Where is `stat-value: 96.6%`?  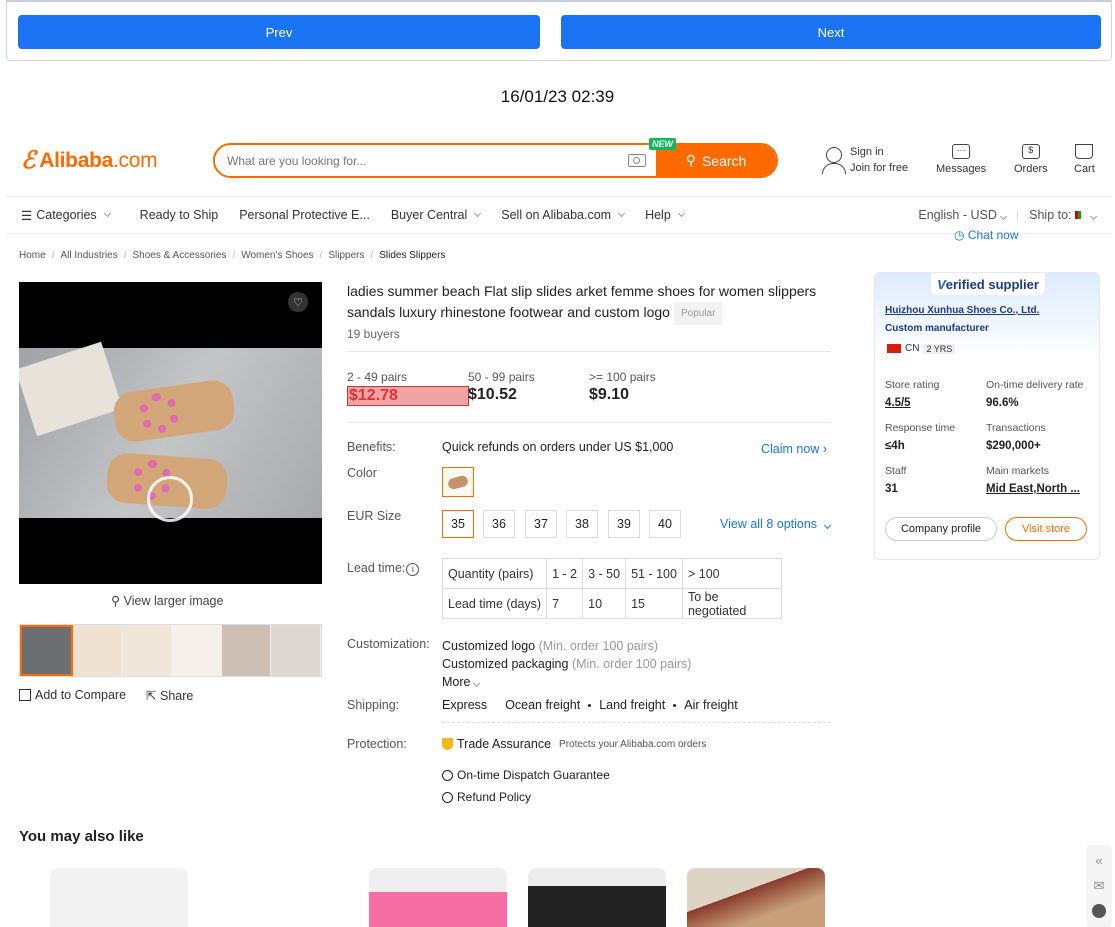
stat-value: 96.6% is located at coordinates (1002, 403).